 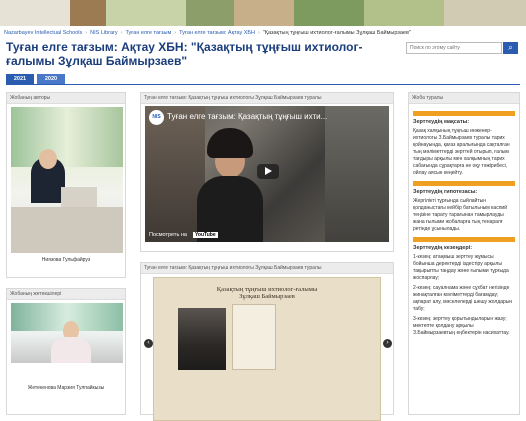 I want to click on breadcrumb-home: Nazarbayev Intellectual Schools, so click(x=43, y=33).